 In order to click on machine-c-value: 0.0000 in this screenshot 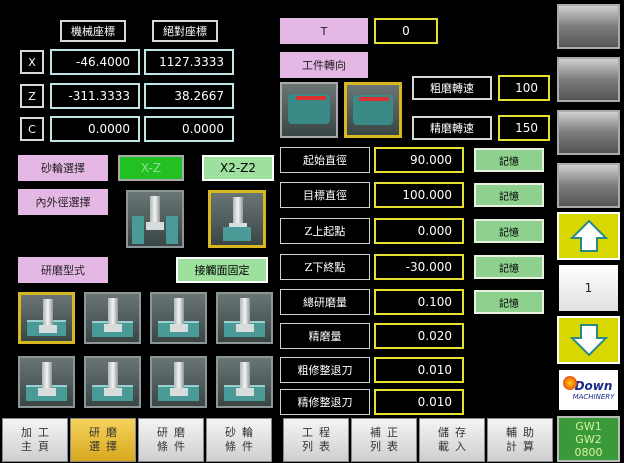, I will do `click(95, 129)`.